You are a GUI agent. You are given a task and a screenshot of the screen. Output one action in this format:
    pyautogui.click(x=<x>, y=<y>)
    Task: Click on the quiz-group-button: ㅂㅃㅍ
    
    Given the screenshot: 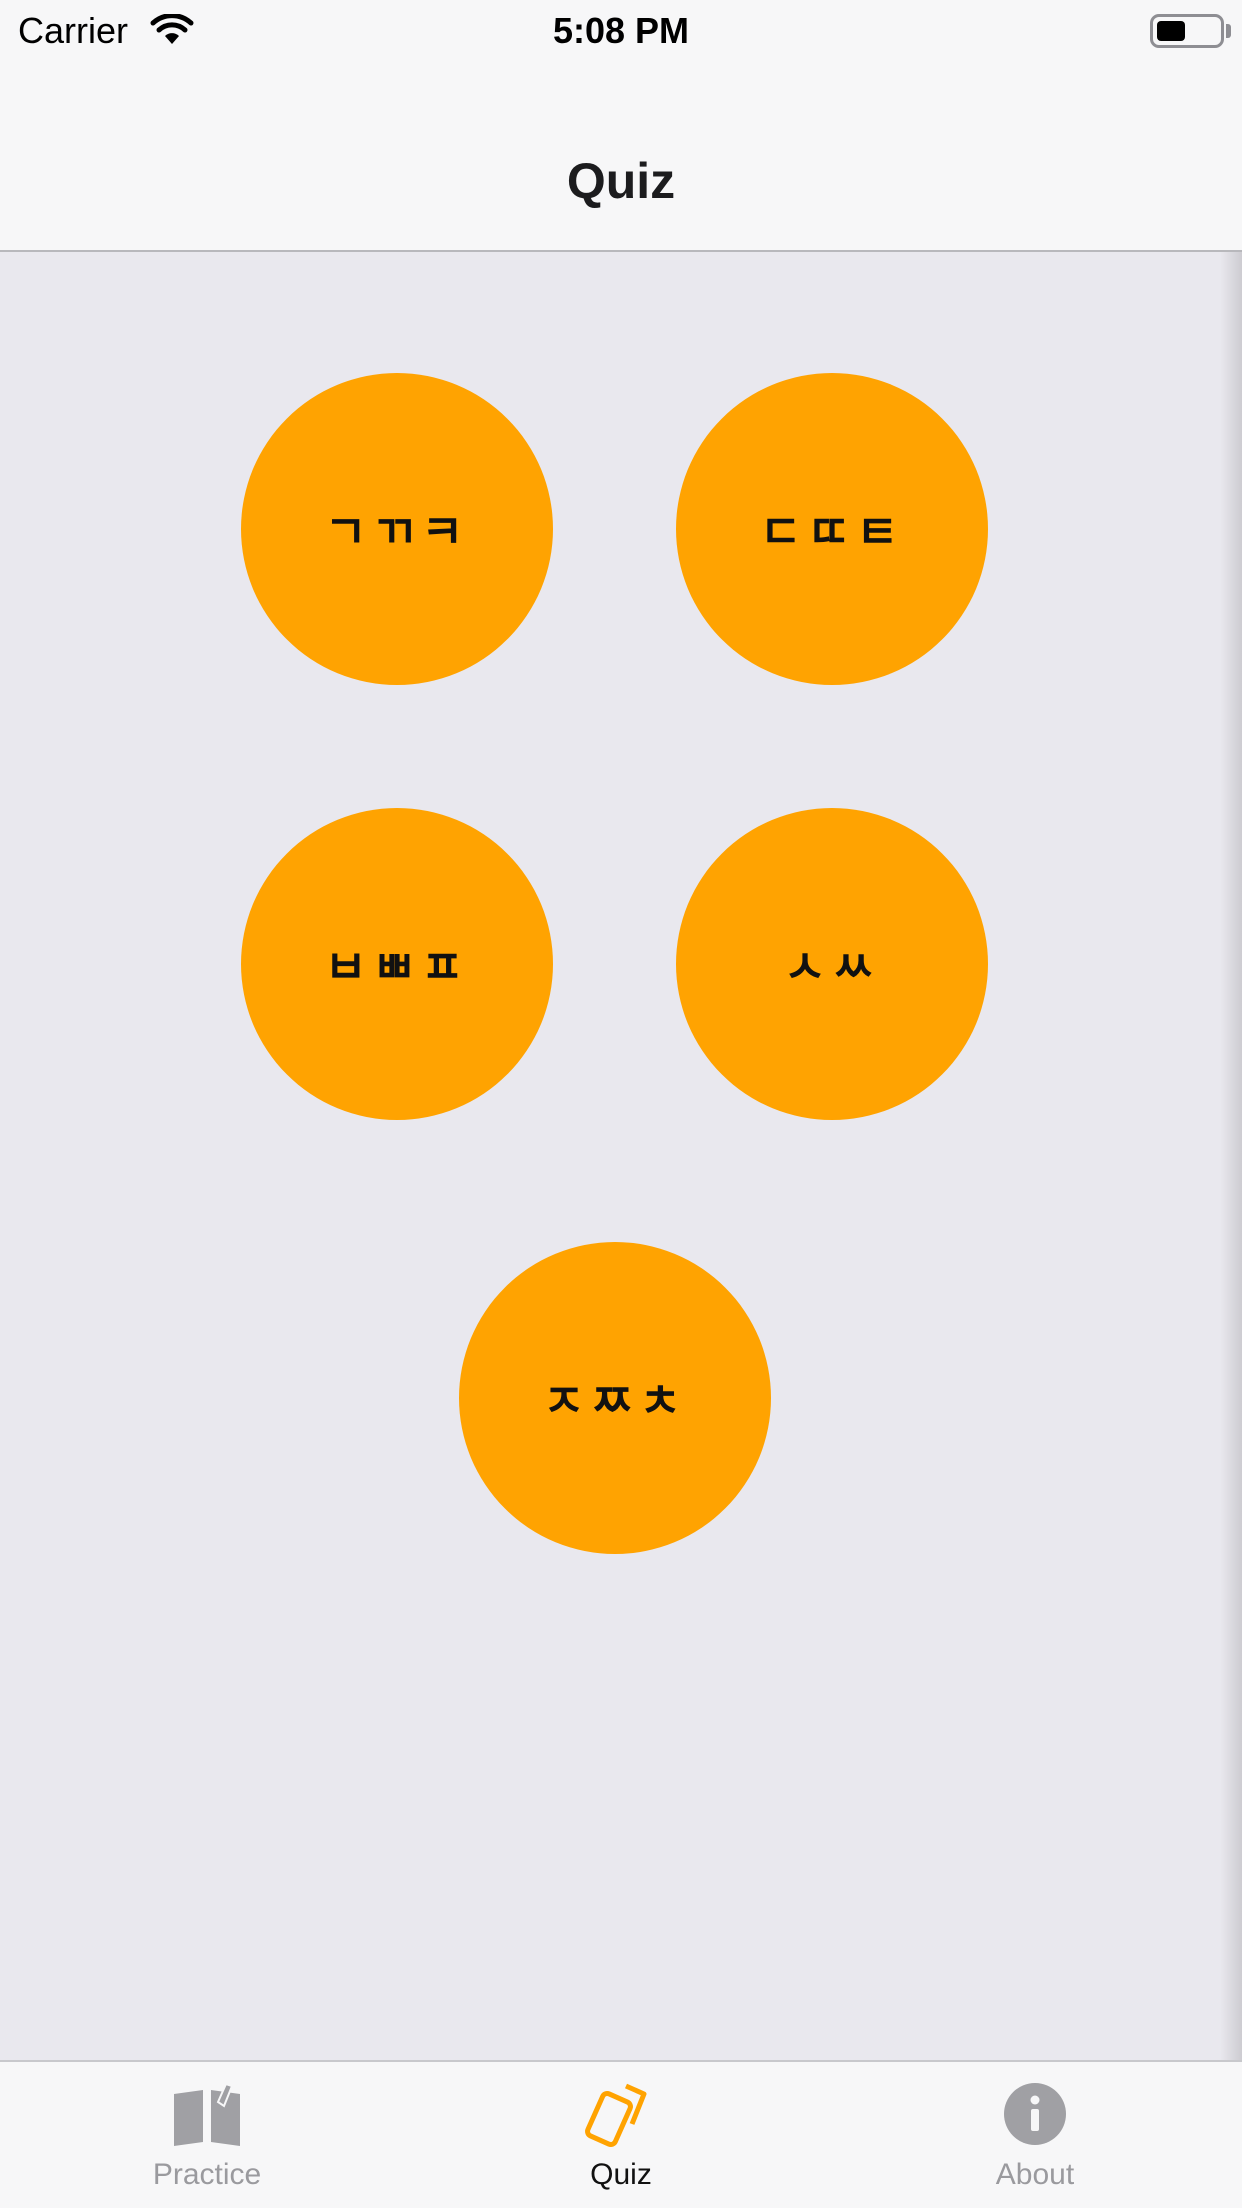 What is the action you would take?
    pyautogui.click(x=397, y=964)
    